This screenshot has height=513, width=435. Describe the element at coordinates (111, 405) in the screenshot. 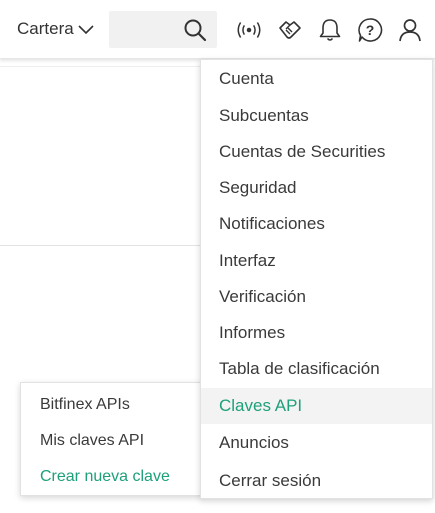

I see `submenu-item-bitfinex-apis: Bitfinex APIs` at that location.